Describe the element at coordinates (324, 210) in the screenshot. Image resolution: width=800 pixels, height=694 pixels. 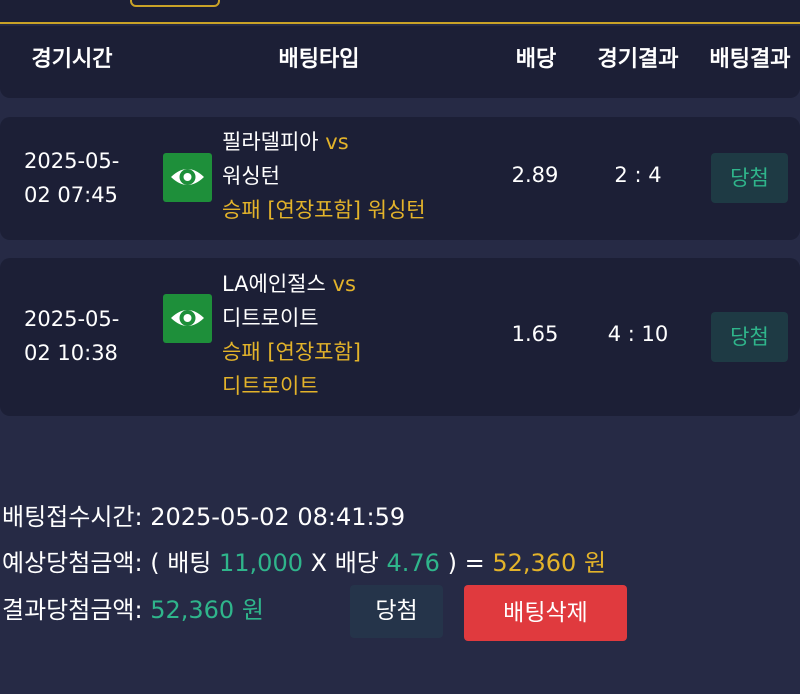
I see `bet-selection: 승패 [연장포함] 워싱턴` at that location.